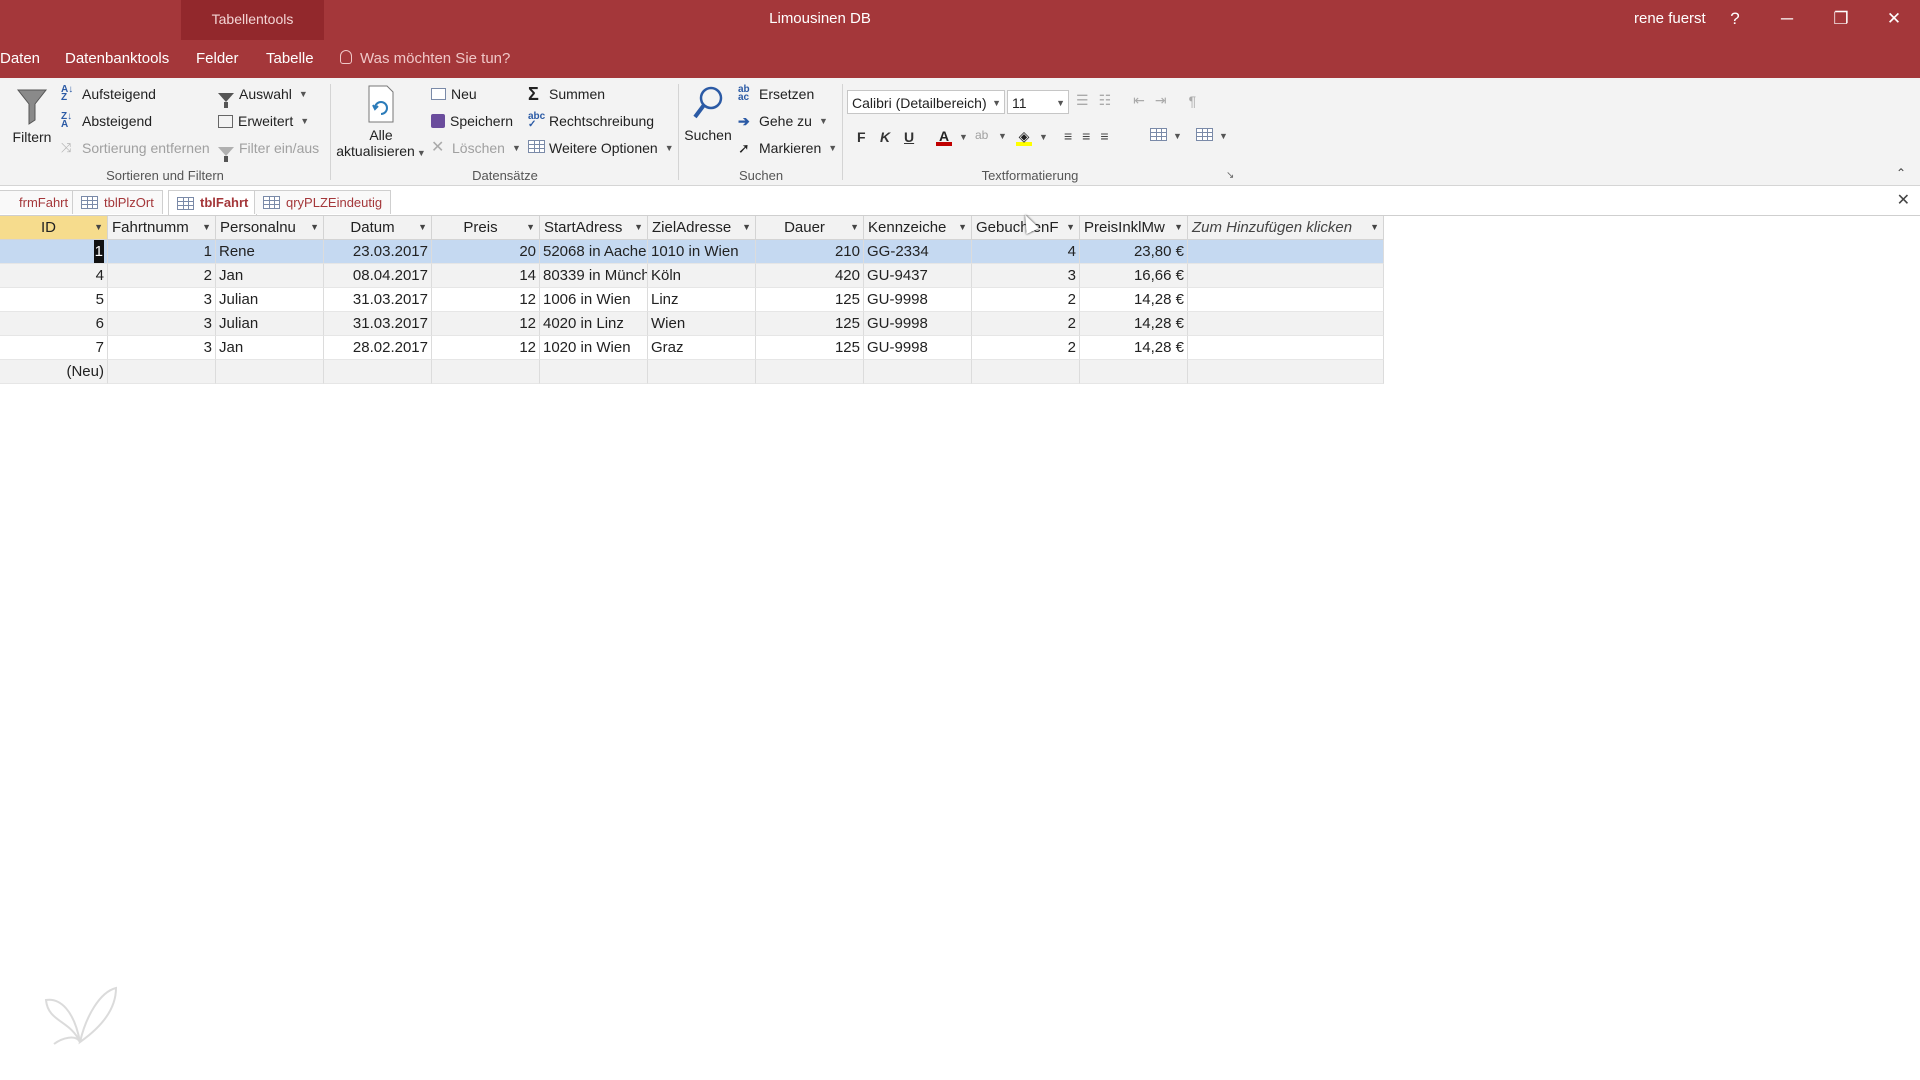 This screenshot has height=1080, width=1920. I want to click on column-header-id: ID ▼, so click(54, 228).